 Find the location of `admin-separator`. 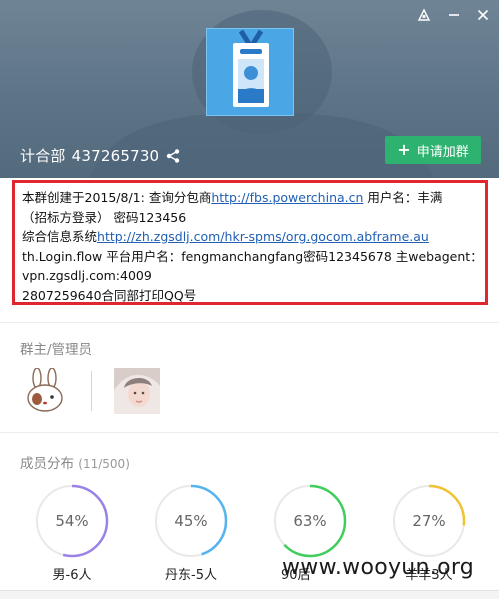

admin-separator is located at coordinates (91, 391).